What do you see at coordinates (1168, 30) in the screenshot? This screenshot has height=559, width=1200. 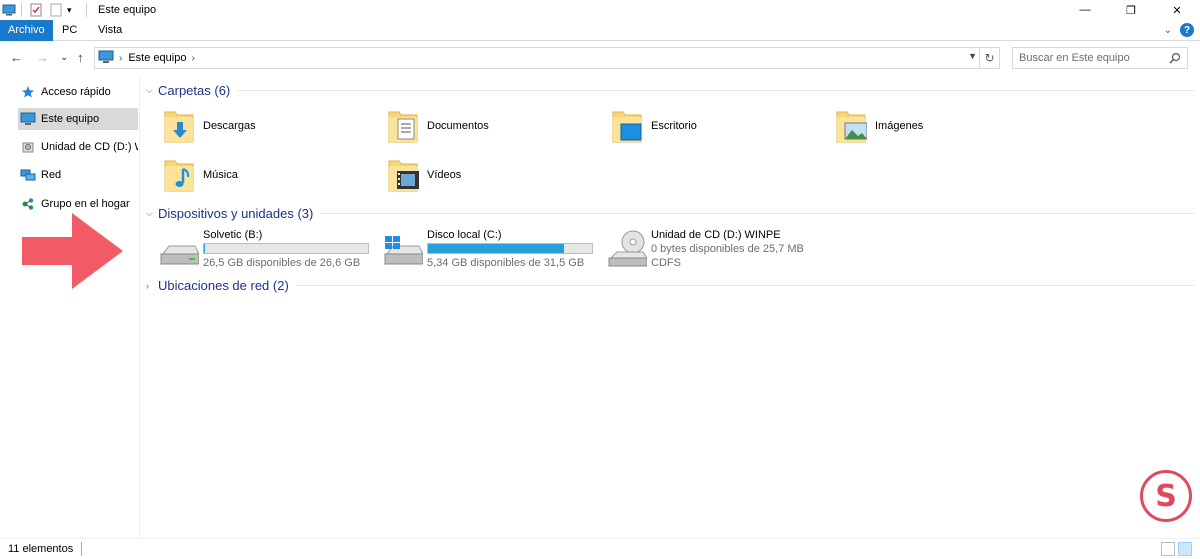 I see `expand-ribbon-icon: ⌄` at bounding box center [1168, 30].